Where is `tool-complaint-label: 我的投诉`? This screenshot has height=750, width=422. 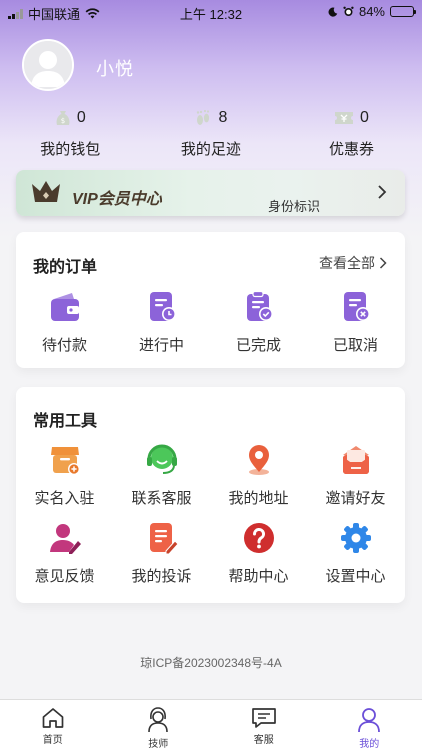 tool-complaint-label: 我的投诉 is located at coordinates (161, 576).